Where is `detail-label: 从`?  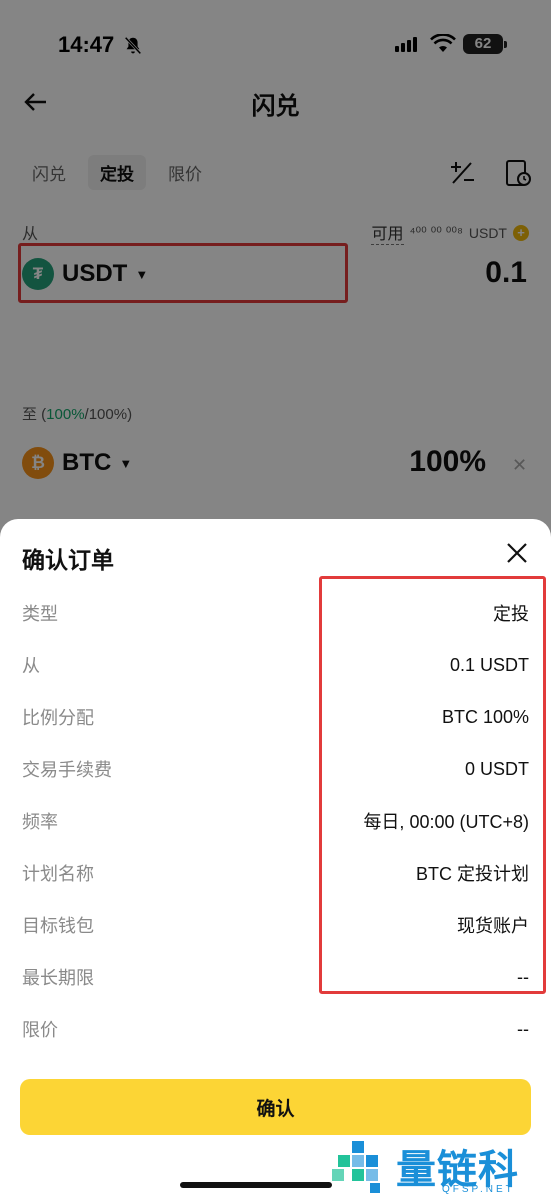
detail-label: 从 is located at coordinates (31, 666).